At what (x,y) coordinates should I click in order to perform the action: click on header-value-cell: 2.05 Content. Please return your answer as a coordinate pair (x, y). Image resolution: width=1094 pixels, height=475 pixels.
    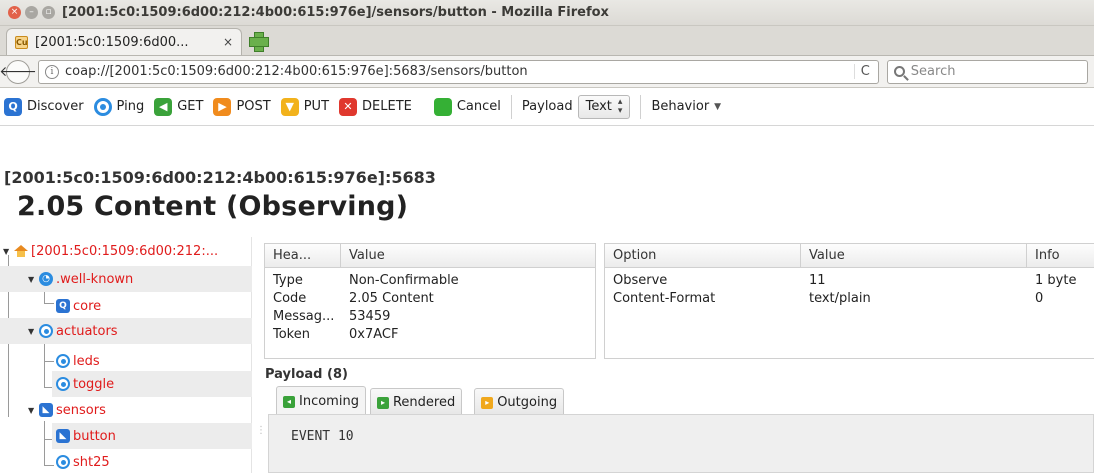
    Looking at the image, I should click on (391, 298).